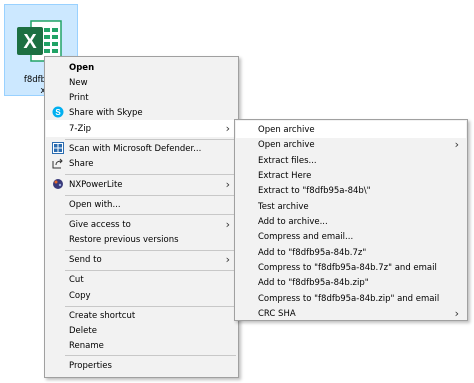 The height and width of the screenshot is (383, 474). What do you see at coordinates (141, 365) in the screenshot?
I see `menu-item-properties: Properties` at bounding box center [141, 365].